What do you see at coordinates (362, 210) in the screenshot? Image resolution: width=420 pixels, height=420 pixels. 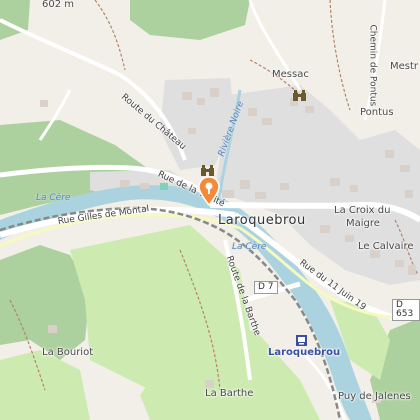 I see `place-la-croix-du-maigre-line1: La Croix du` at bounding box center [362, 210].